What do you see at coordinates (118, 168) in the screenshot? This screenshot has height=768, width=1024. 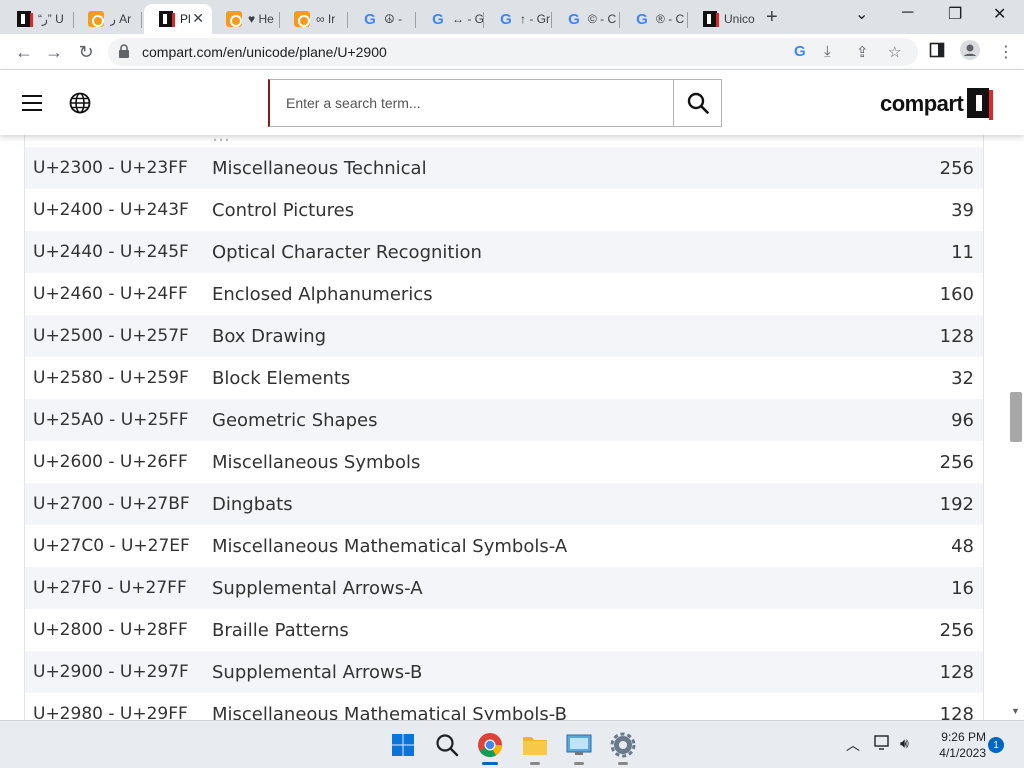 I see `block-range: U+2300 - U+23FF` at bounding box center [118, 168].